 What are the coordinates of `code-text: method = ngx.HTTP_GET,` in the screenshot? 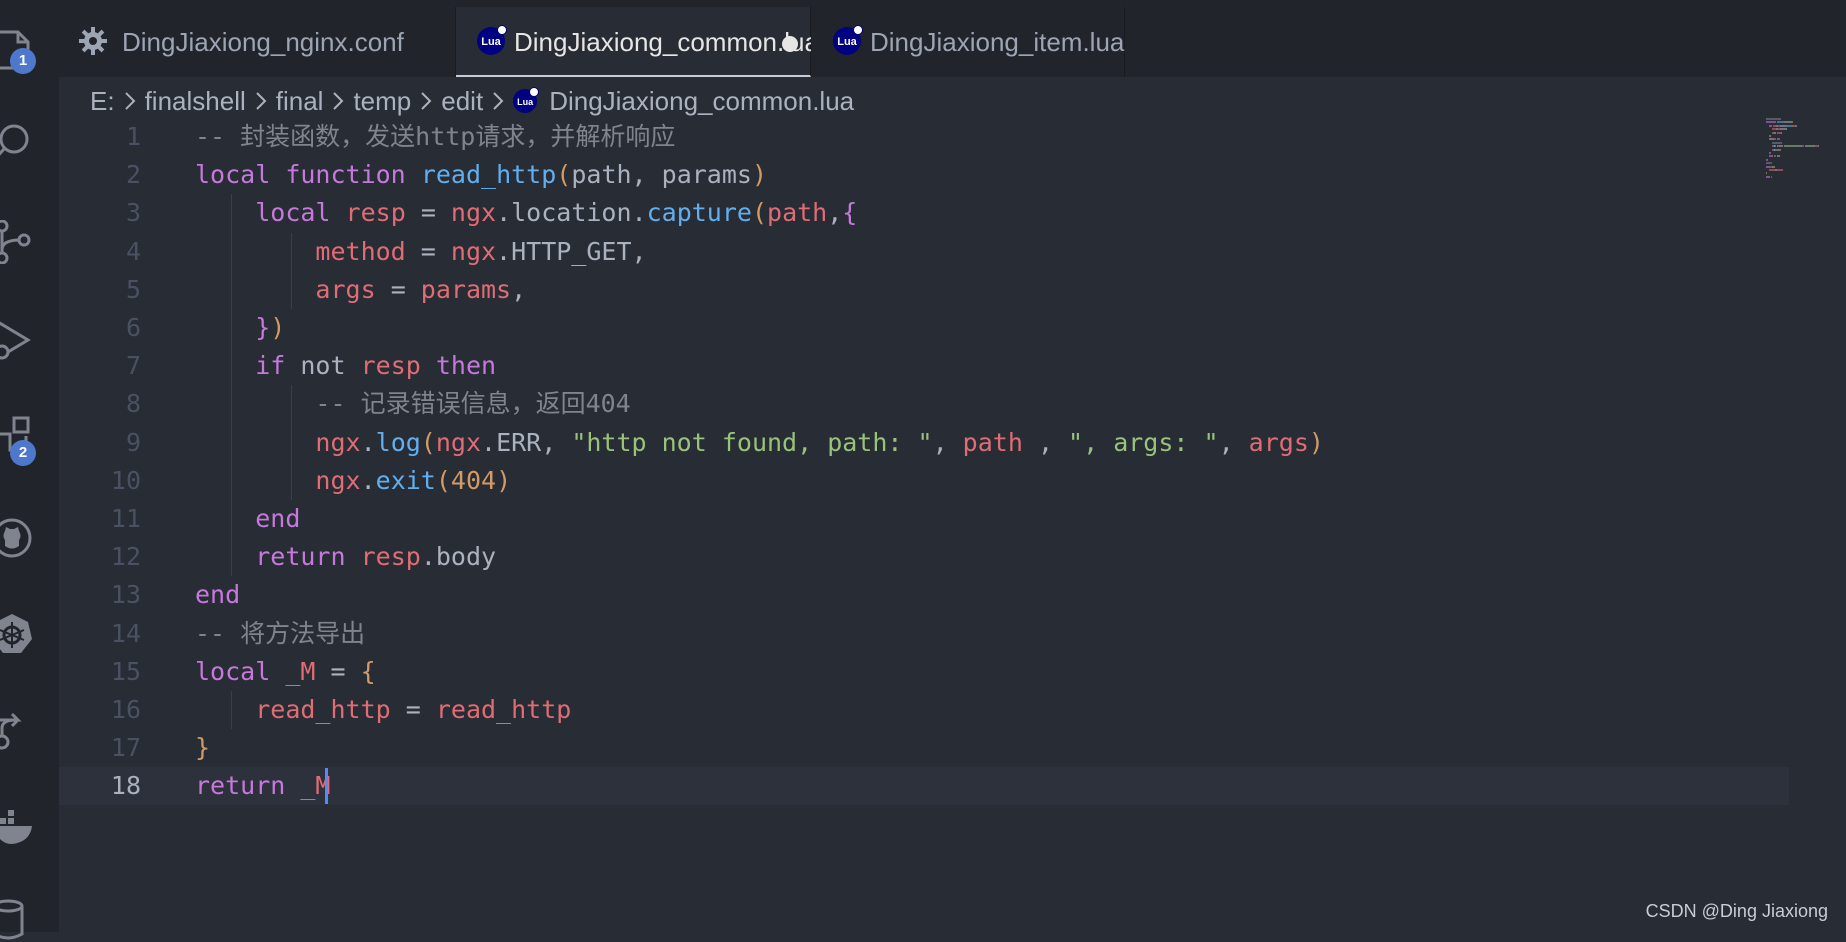 It's located at (421, 252).